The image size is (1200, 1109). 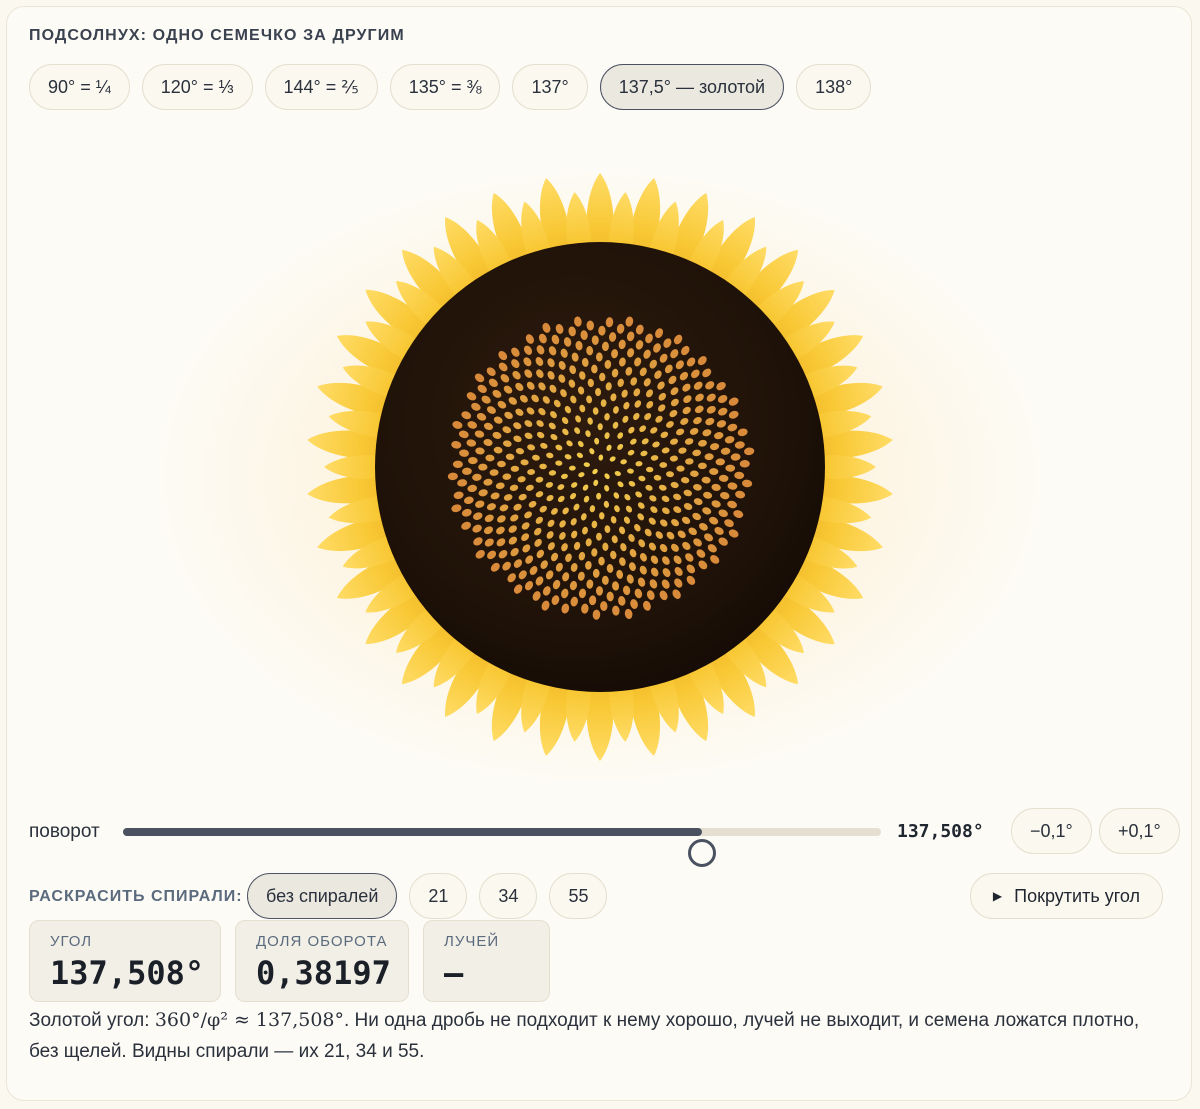 I want to click on spiral-55-button: 55, so click(x=578, y=896).